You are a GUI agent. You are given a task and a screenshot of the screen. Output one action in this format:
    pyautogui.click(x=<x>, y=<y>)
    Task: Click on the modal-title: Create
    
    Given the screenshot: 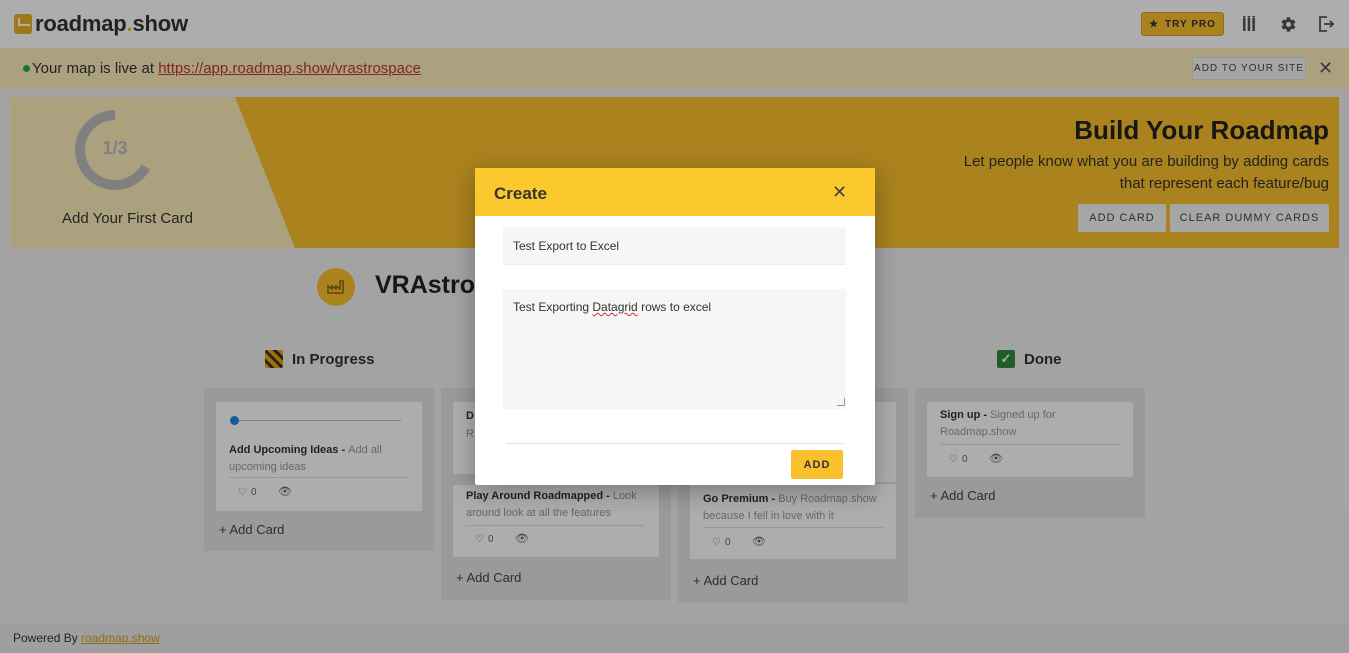 What is the action you would take?
    pyautogui.click(x=520, y=193)
    